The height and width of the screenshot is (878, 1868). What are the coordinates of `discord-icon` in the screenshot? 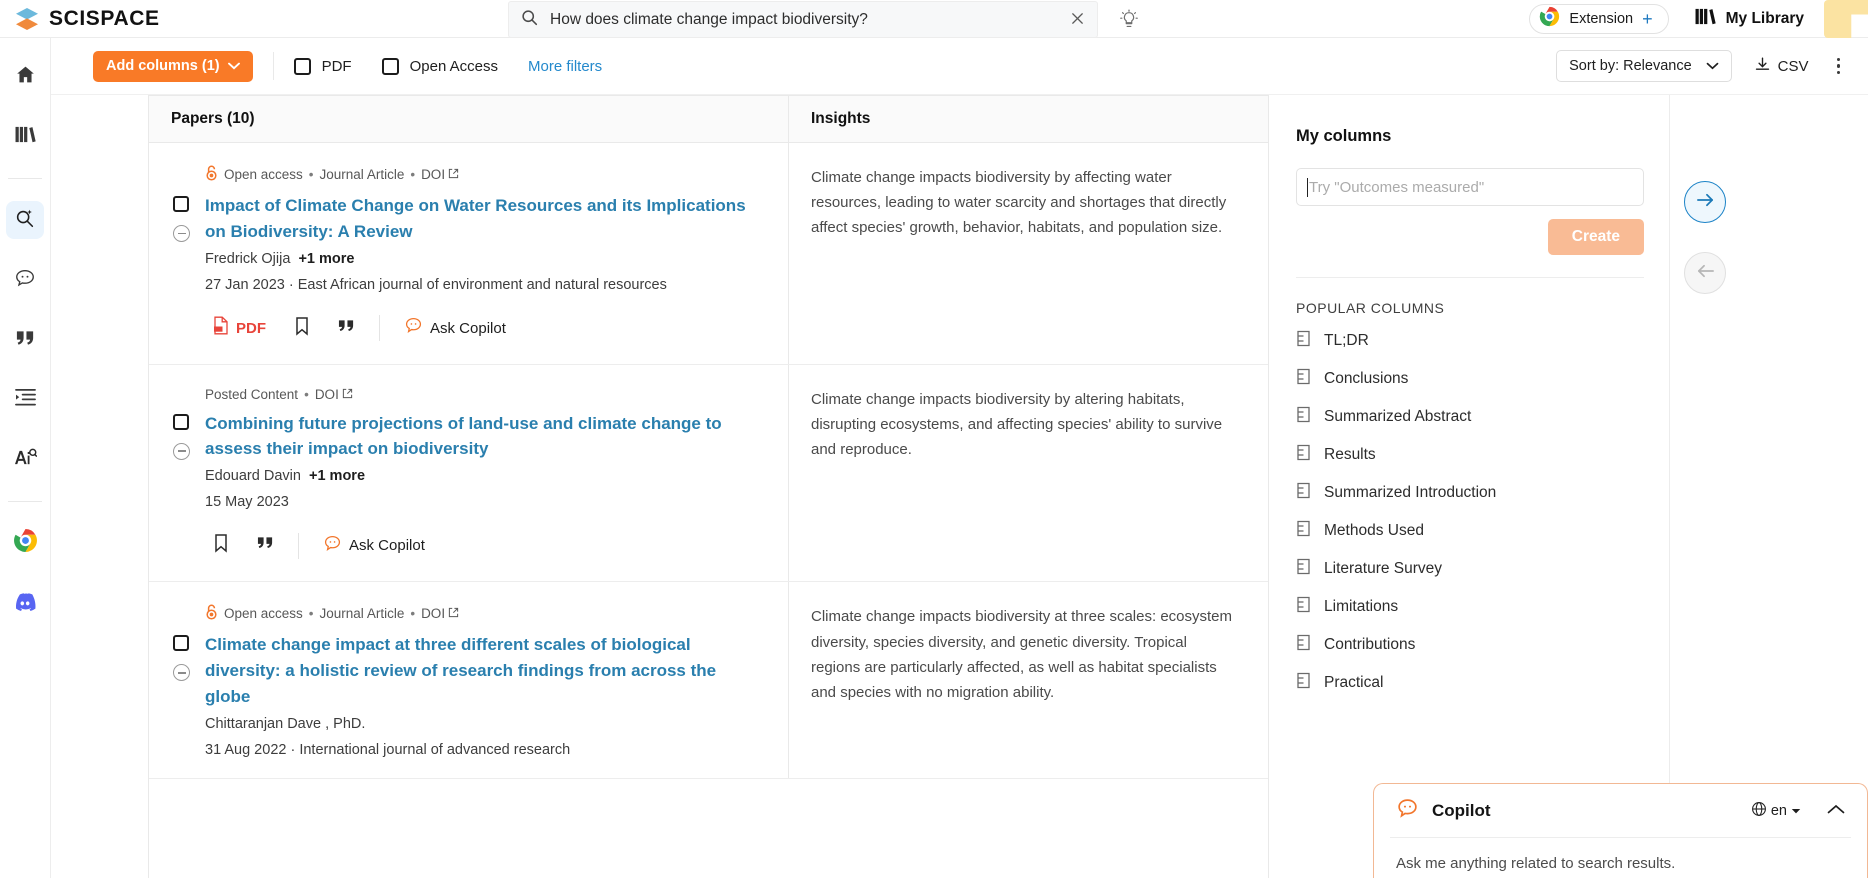 It's located at (25, 603).